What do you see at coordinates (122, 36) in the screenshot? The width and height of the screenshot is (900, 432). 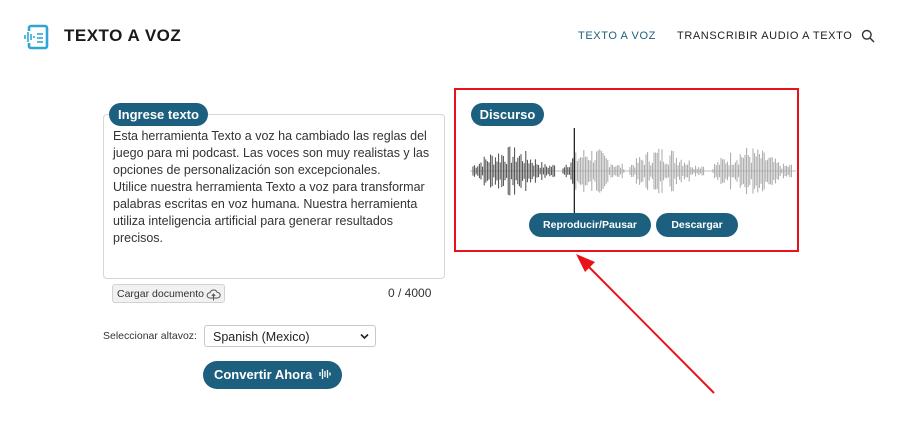 I see `brand-title: TEXTO A VOZ` at bounding box center [122, 36].